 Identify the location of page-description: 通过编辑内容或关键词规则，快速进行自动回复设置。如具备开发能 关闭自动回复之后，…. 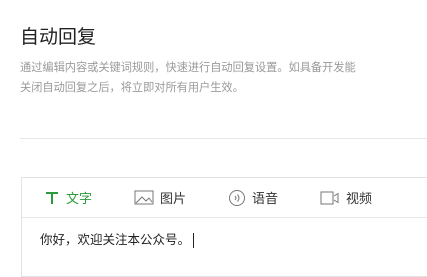
(223, 78).